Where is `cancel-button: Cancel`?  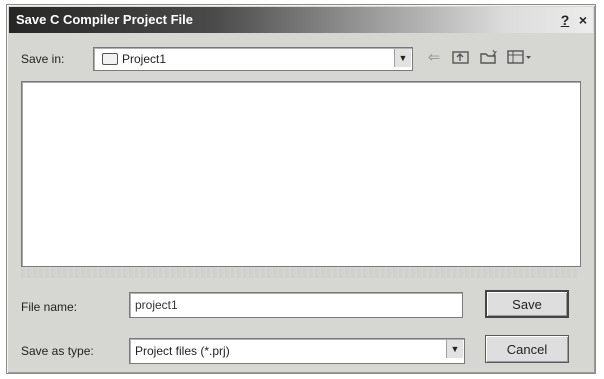
cancel-button: Cancel is located at coordinates (527, 349).